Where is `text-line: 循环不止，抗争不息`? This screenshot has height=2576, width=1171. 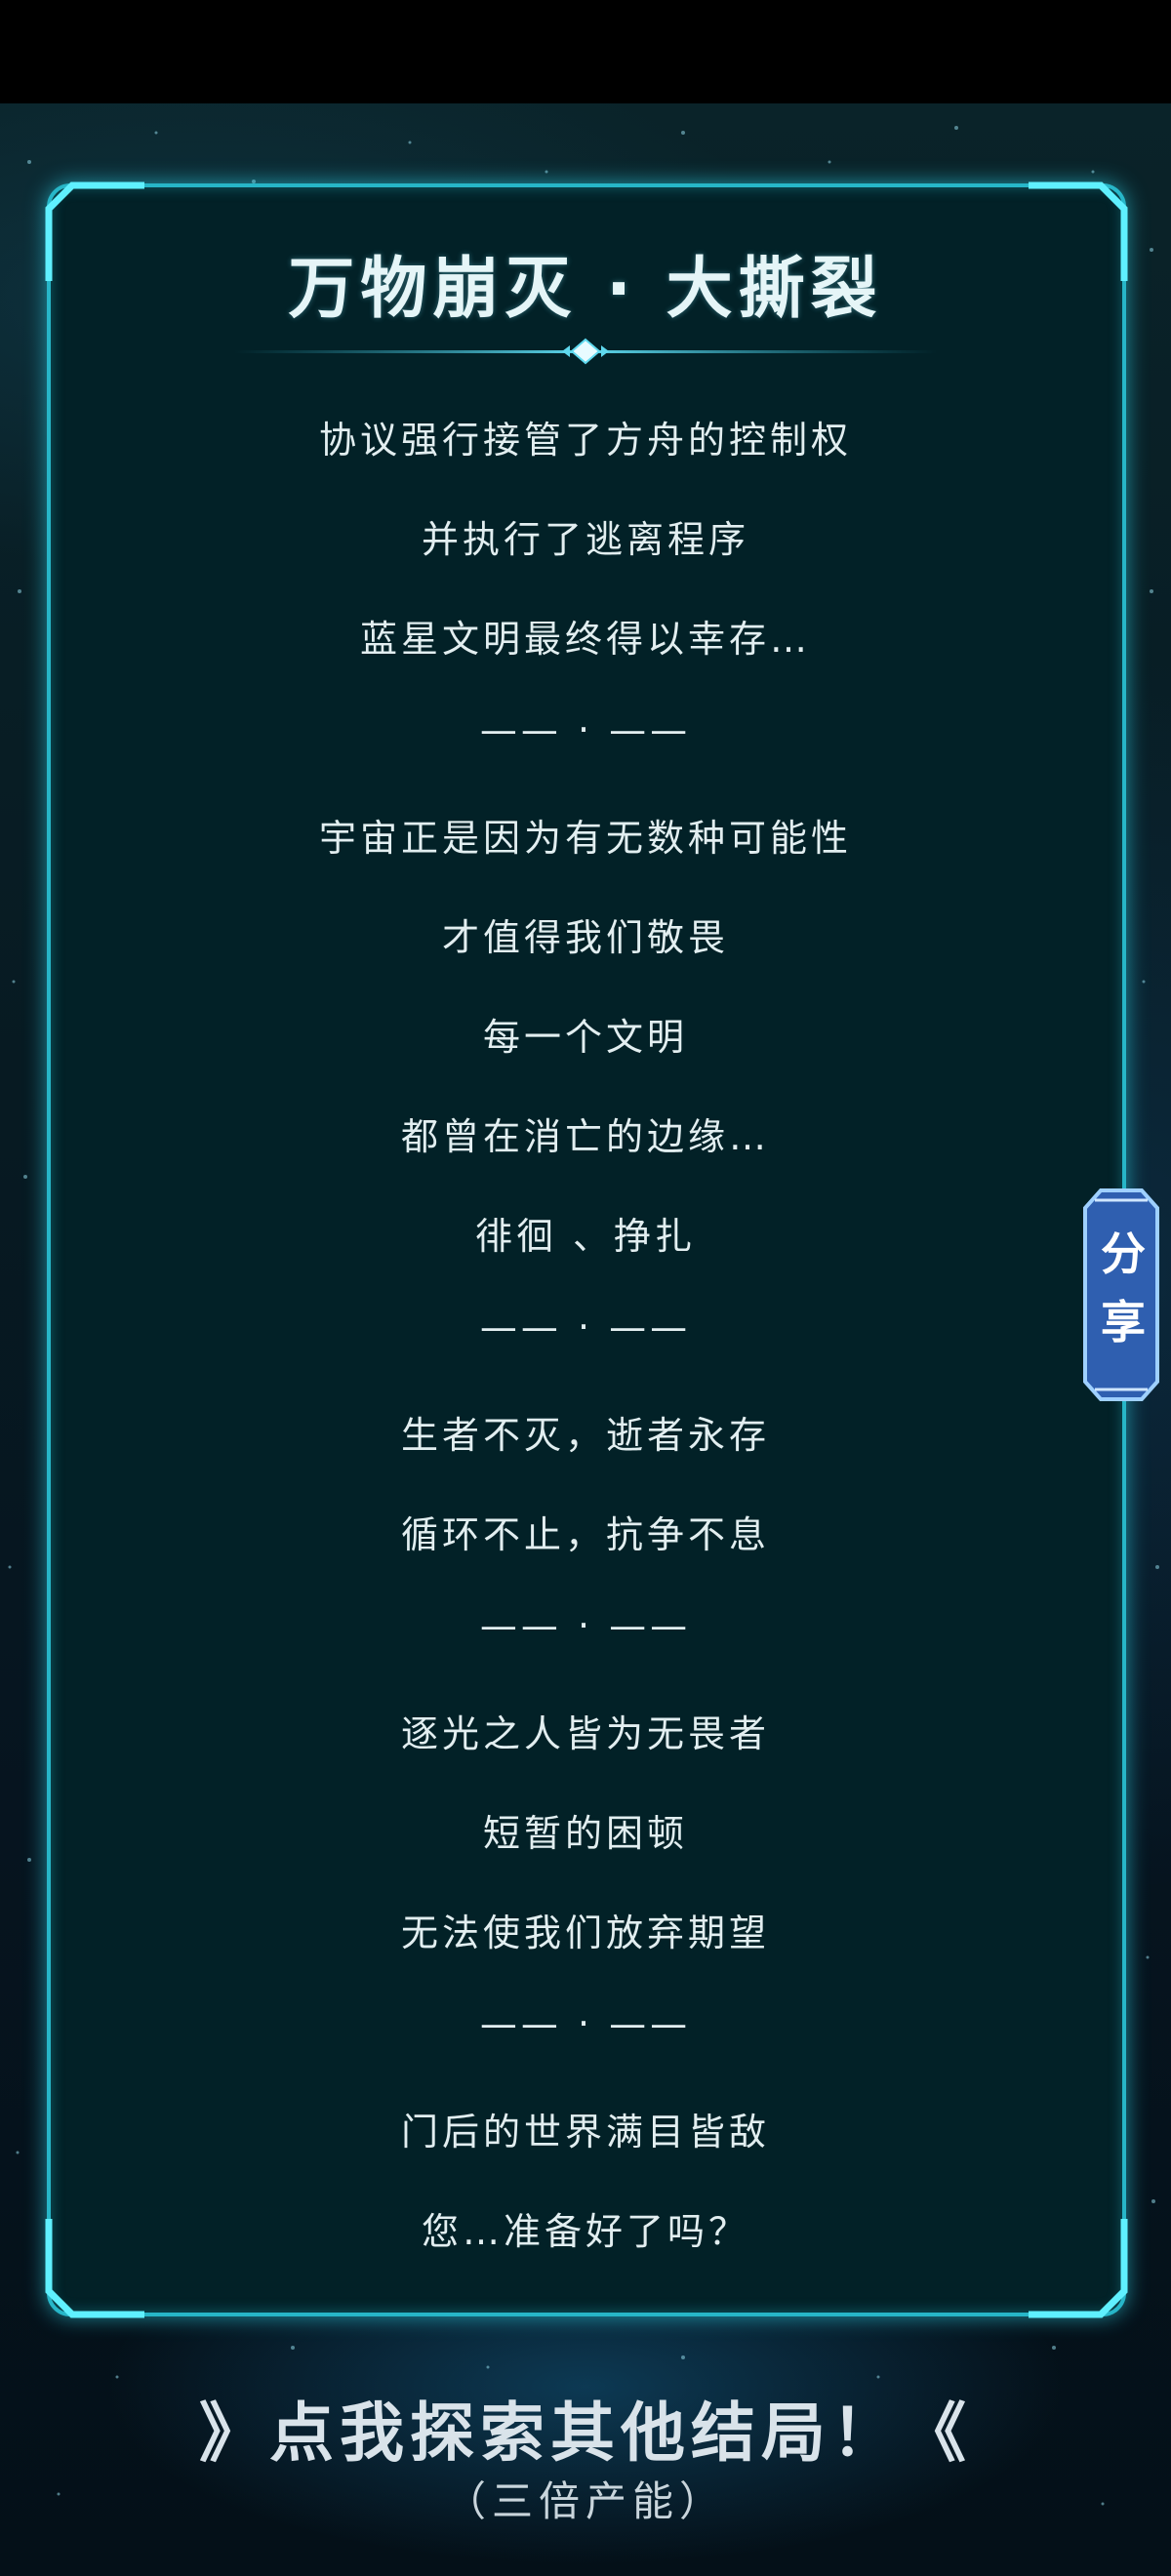 text-line: 循环不止，抗争不息 is located at coordinates (585, 1534).